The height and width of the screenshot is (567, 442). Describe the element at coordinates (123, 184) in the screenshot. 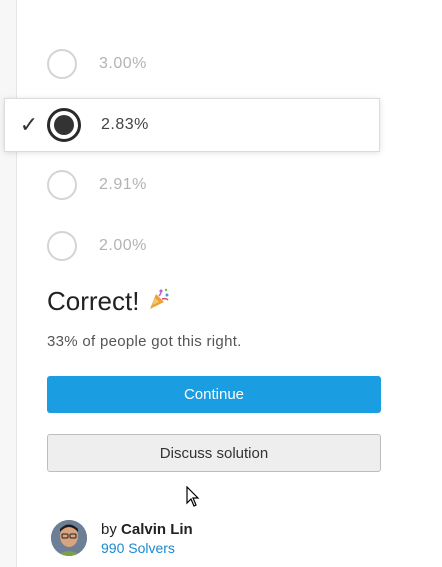

I see `option-label: 2.91%` at that location.